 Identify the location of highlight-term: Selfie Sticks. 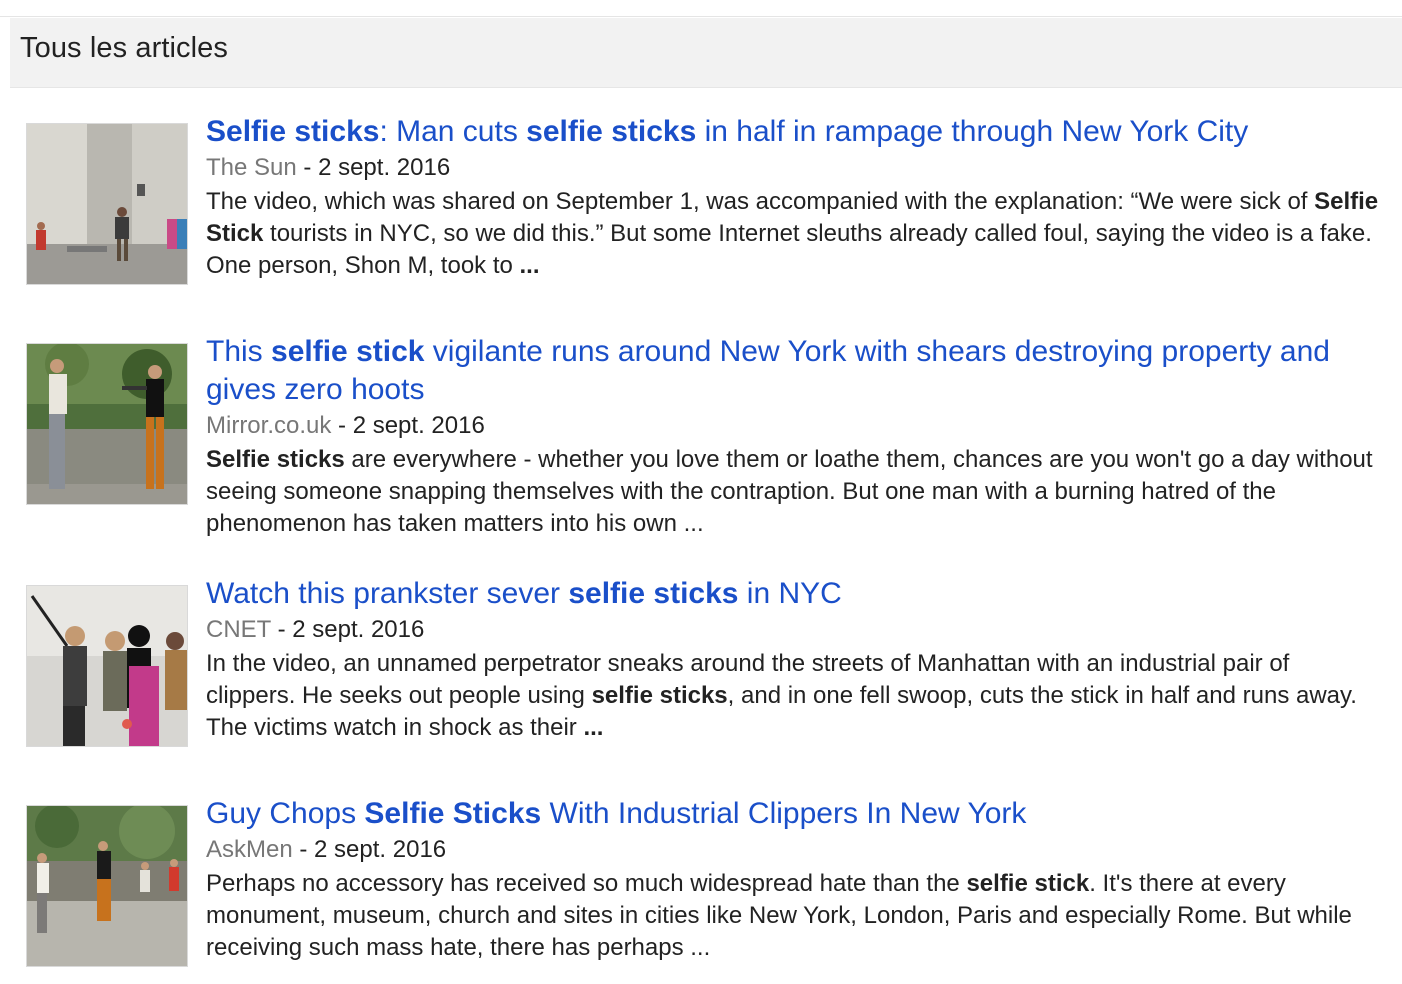
(453, 813).